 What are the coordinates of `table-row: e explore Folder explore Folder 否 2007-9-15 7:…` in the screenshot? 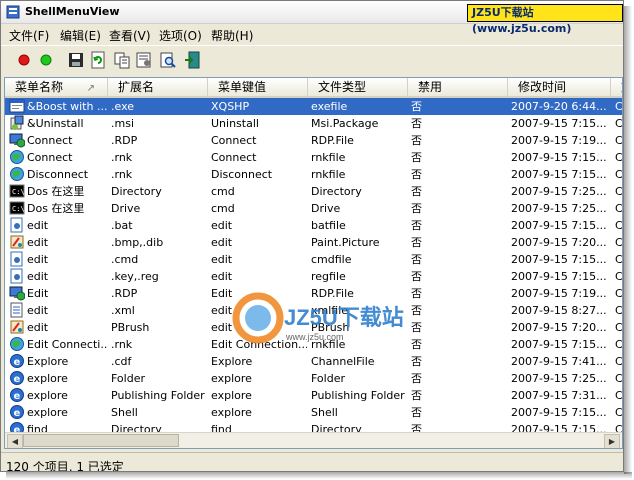 It's located at (313, 378).